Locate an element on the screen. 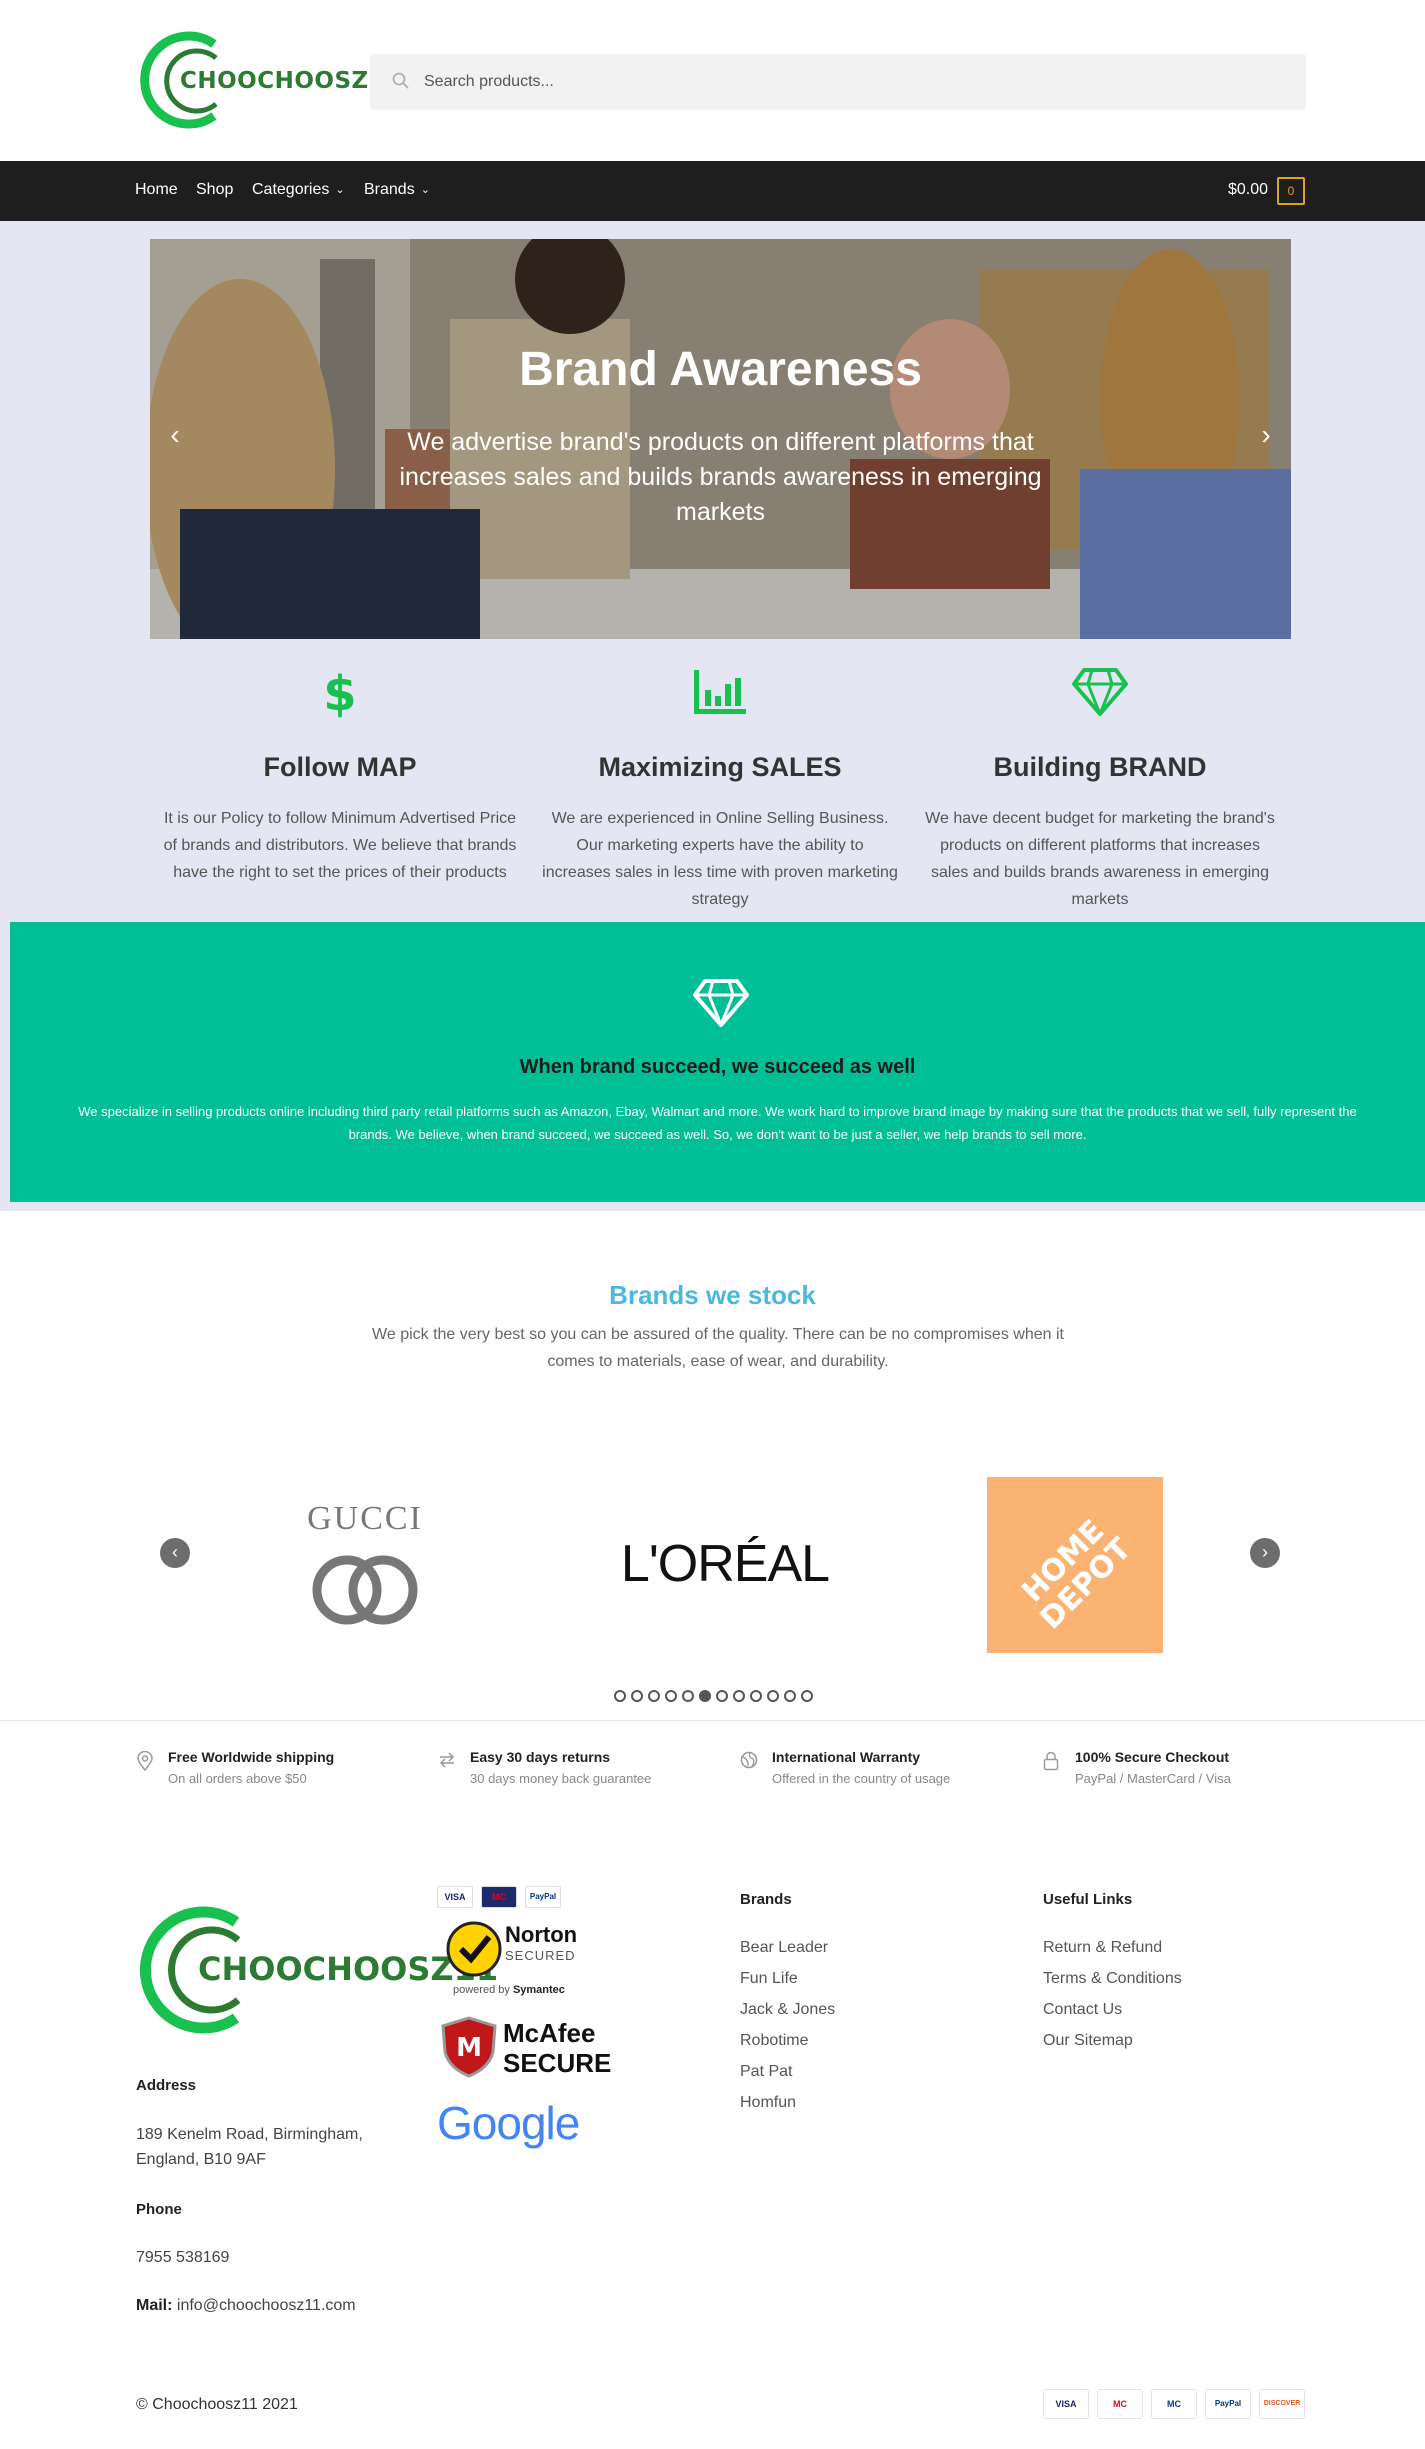 The image size is (1425, 2449). phone-label: Phone is located at coordinates (159, 2209).